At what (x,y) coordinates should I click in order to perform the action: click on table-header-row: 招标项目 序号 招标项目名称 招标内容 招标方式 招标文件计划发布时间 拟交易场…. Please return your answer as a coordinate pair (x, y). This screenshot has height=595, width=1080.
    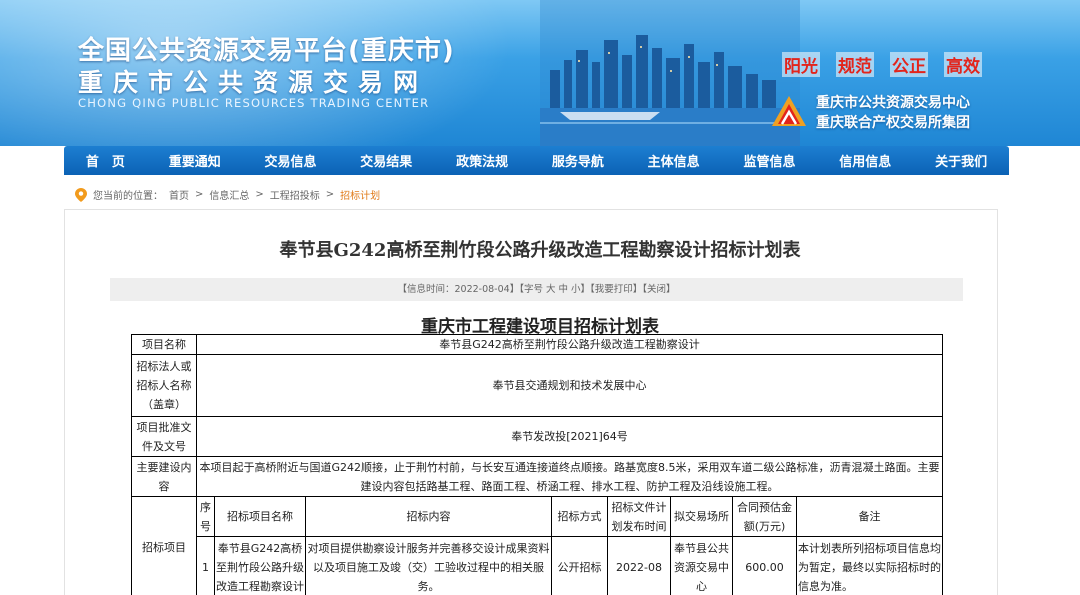
    Looking at the image, I should click on (537, 545).